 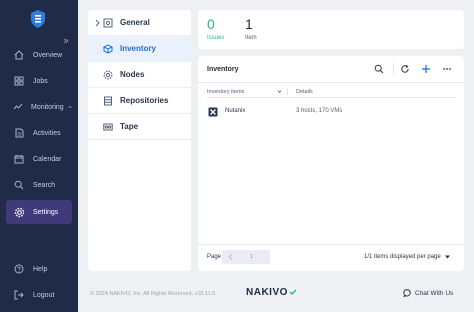 I want to click on settings-label-tape: Tape, so click(x=129, y=126).